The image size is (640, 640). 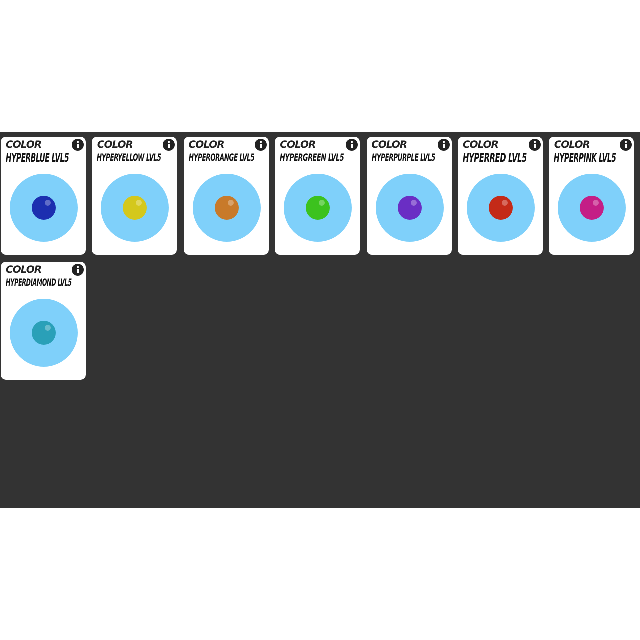 What do you see at coordinates (221, 158) in the screenshot?
I see `card-title: HYPERORANGE LVL5` at bounding box center [221, 158].